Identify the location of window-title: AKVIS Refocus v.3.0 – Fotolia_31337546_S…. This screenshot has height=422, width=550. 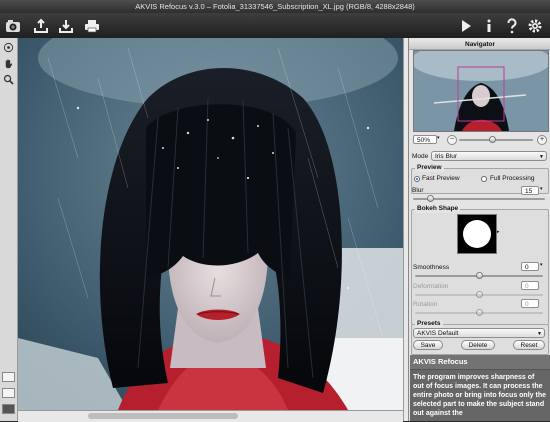
(275, 6).